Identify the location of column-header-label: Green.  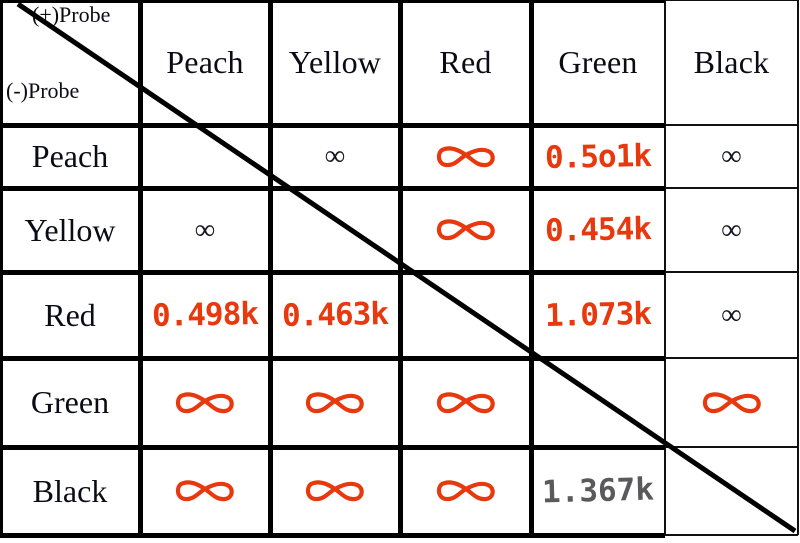
(598, 62).